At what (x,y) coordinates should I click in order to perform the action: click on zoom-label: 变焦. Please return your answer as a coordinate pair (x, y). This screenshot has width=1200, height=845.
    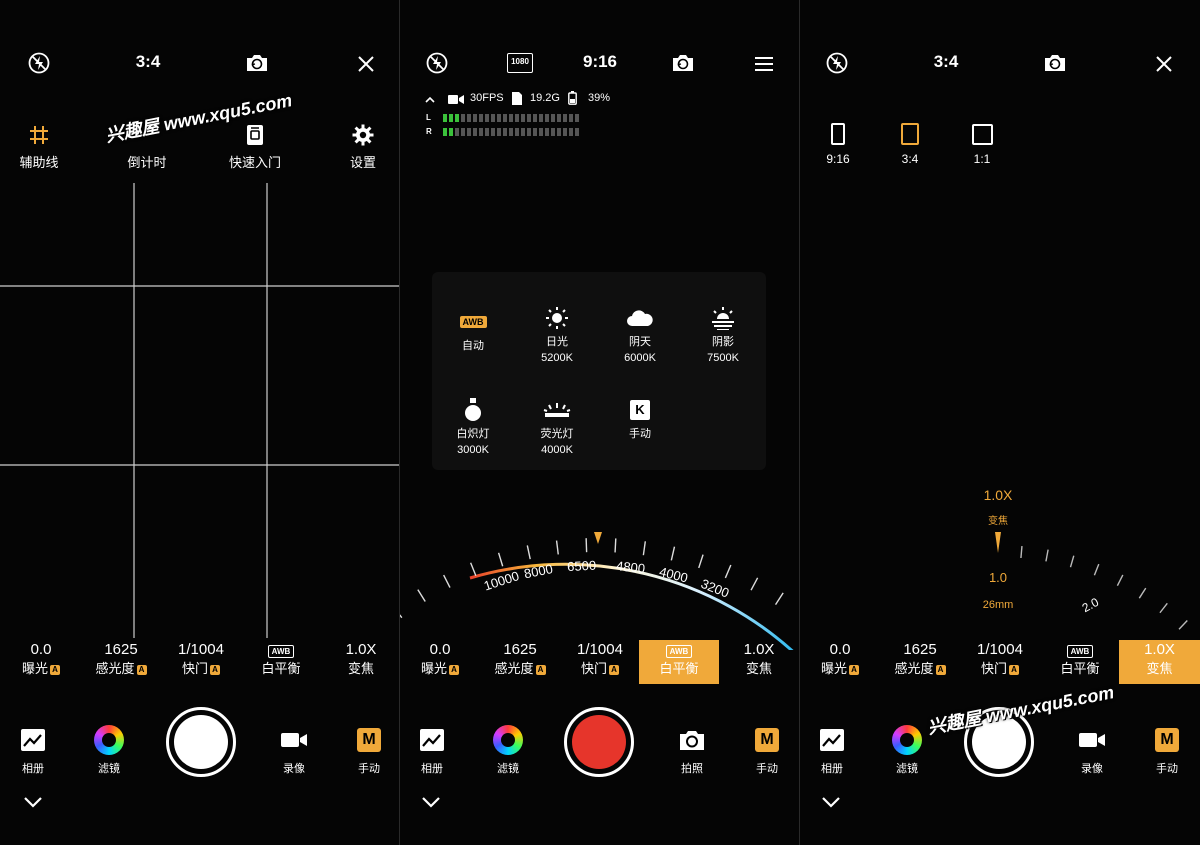
    Looking at the image, I should click on (360, 668).